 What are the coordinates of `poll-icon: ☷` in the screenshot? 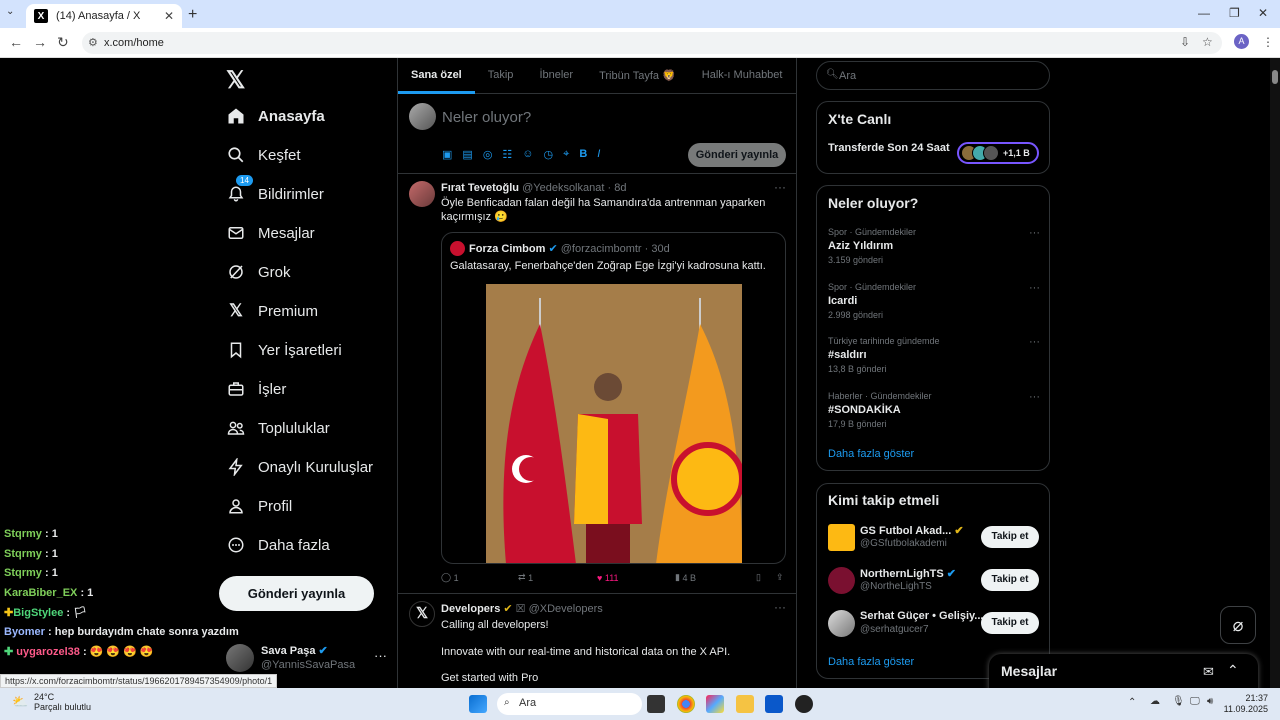 It's located at (507, 154).